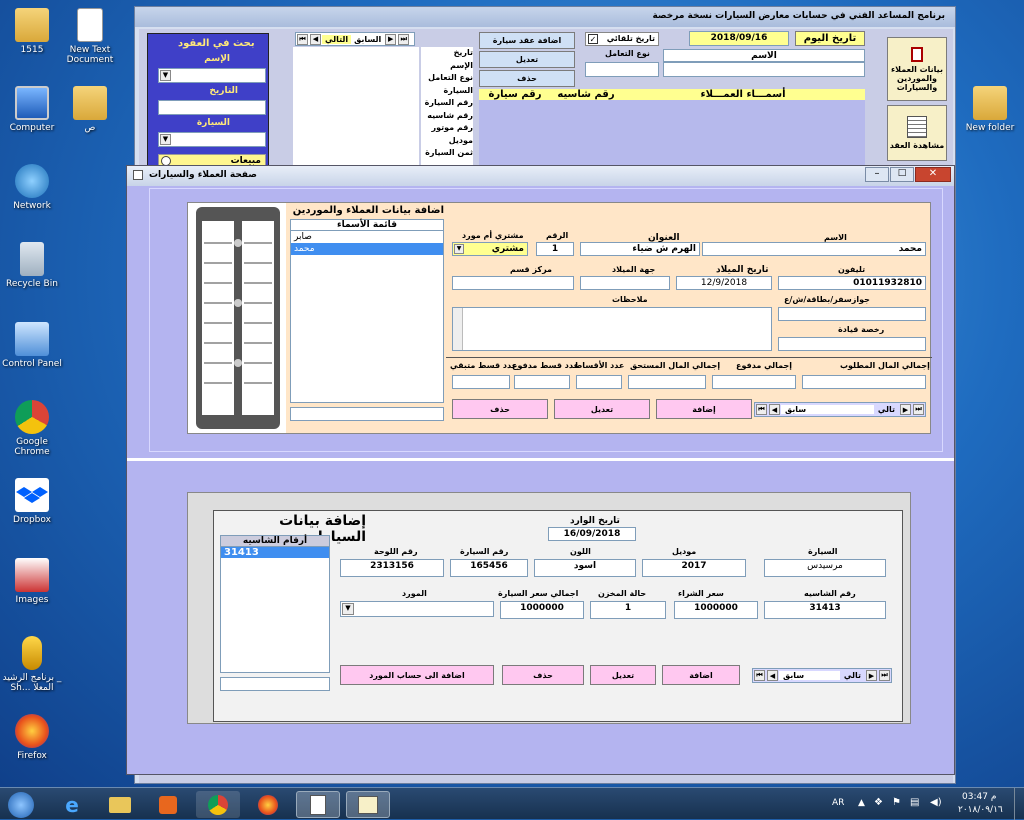 The image size is (1024, 820). Describe the element at coordinates (367, 237) in the screenshot. I see `list-item: صابر` at that location.